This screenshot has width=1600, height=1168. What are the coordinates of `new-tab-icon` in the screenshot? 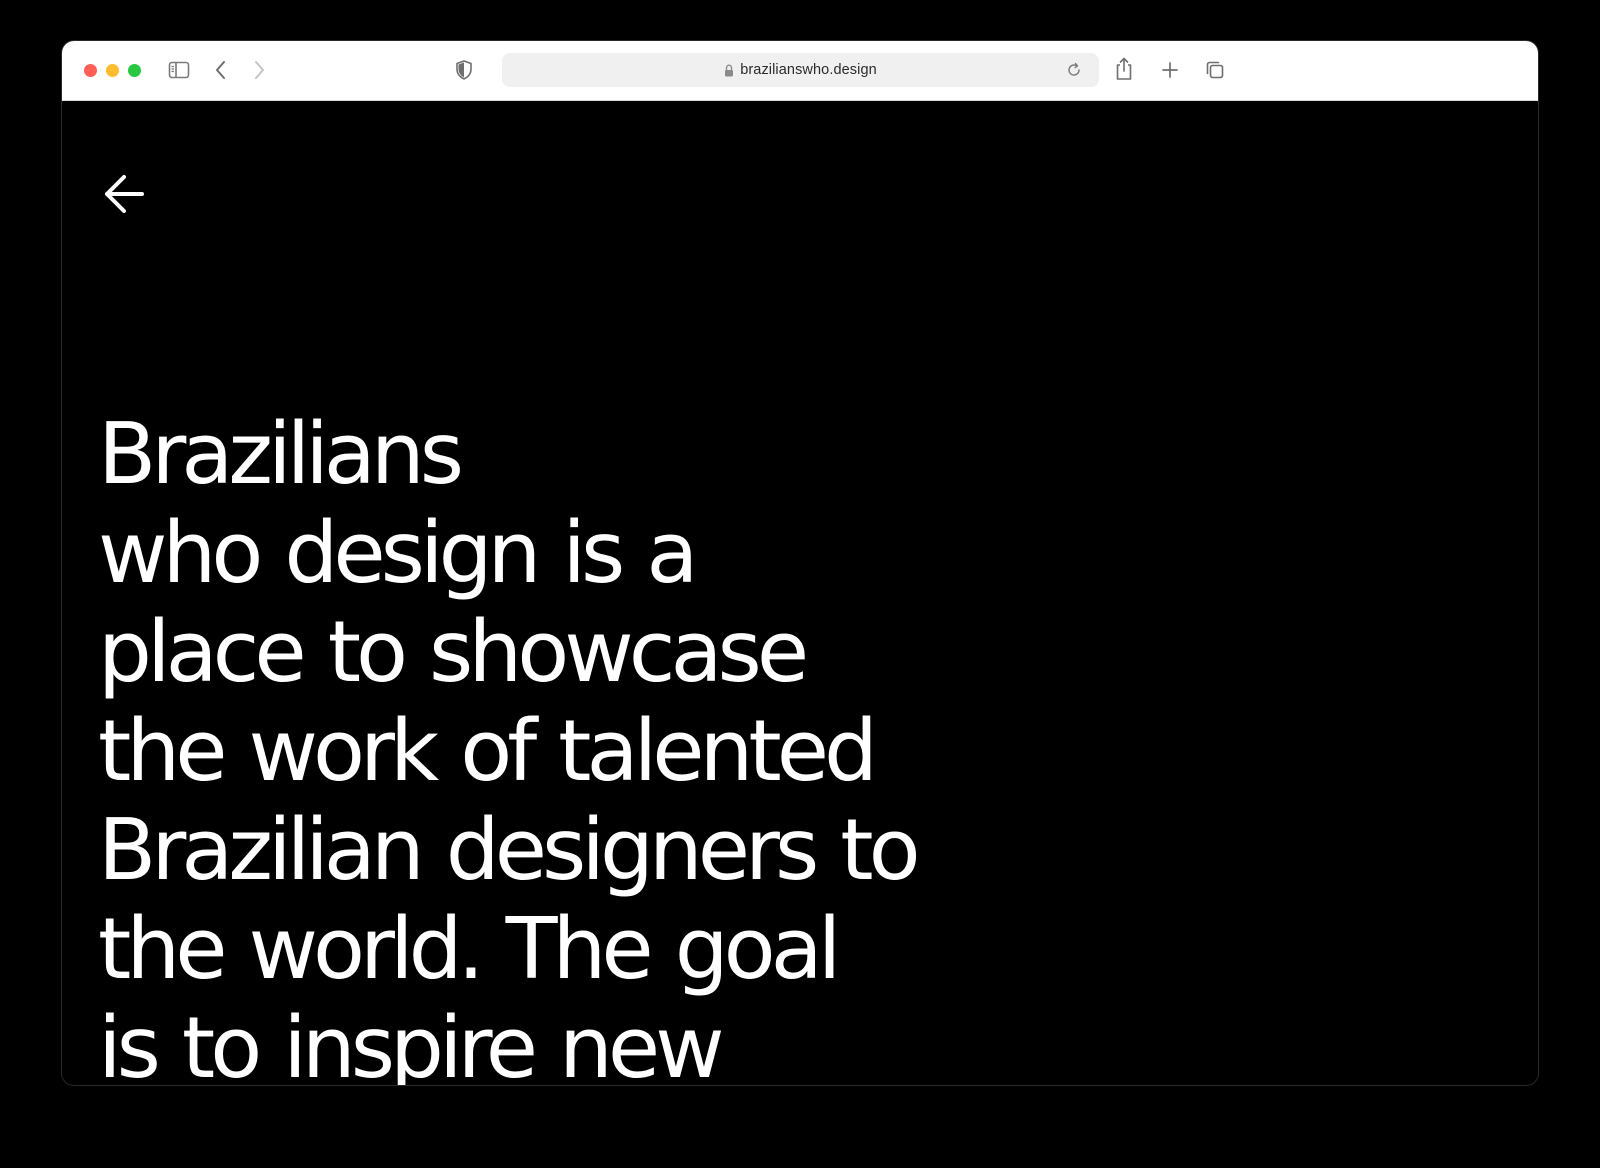 It's located at (1170, 70).